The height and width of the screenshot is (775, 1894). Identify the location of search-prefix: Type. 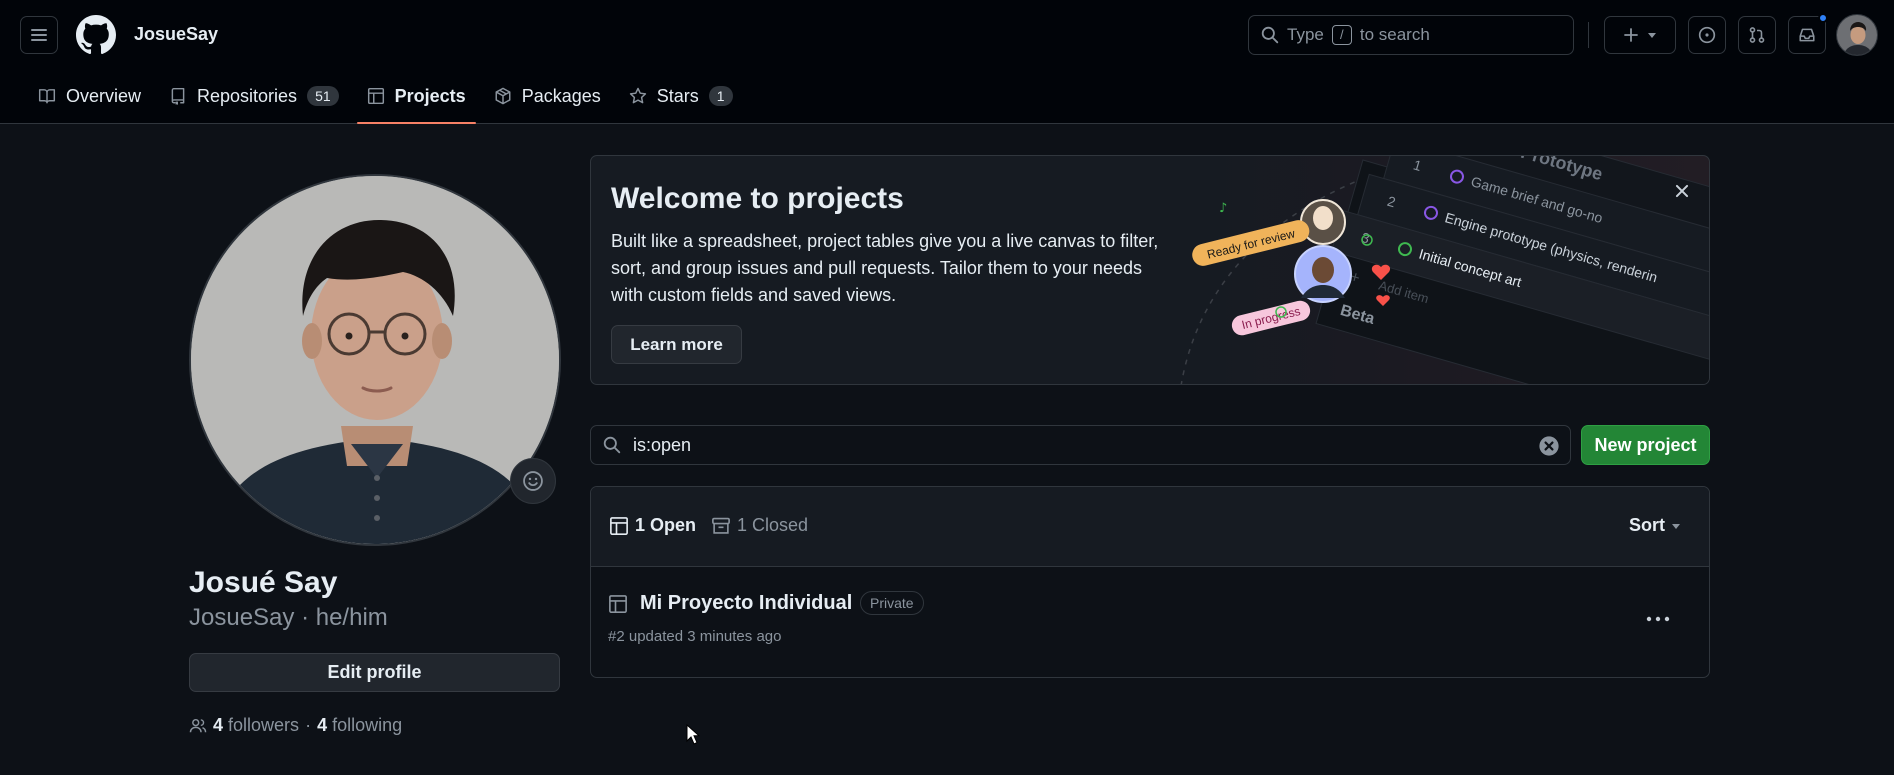
(1305, 34).